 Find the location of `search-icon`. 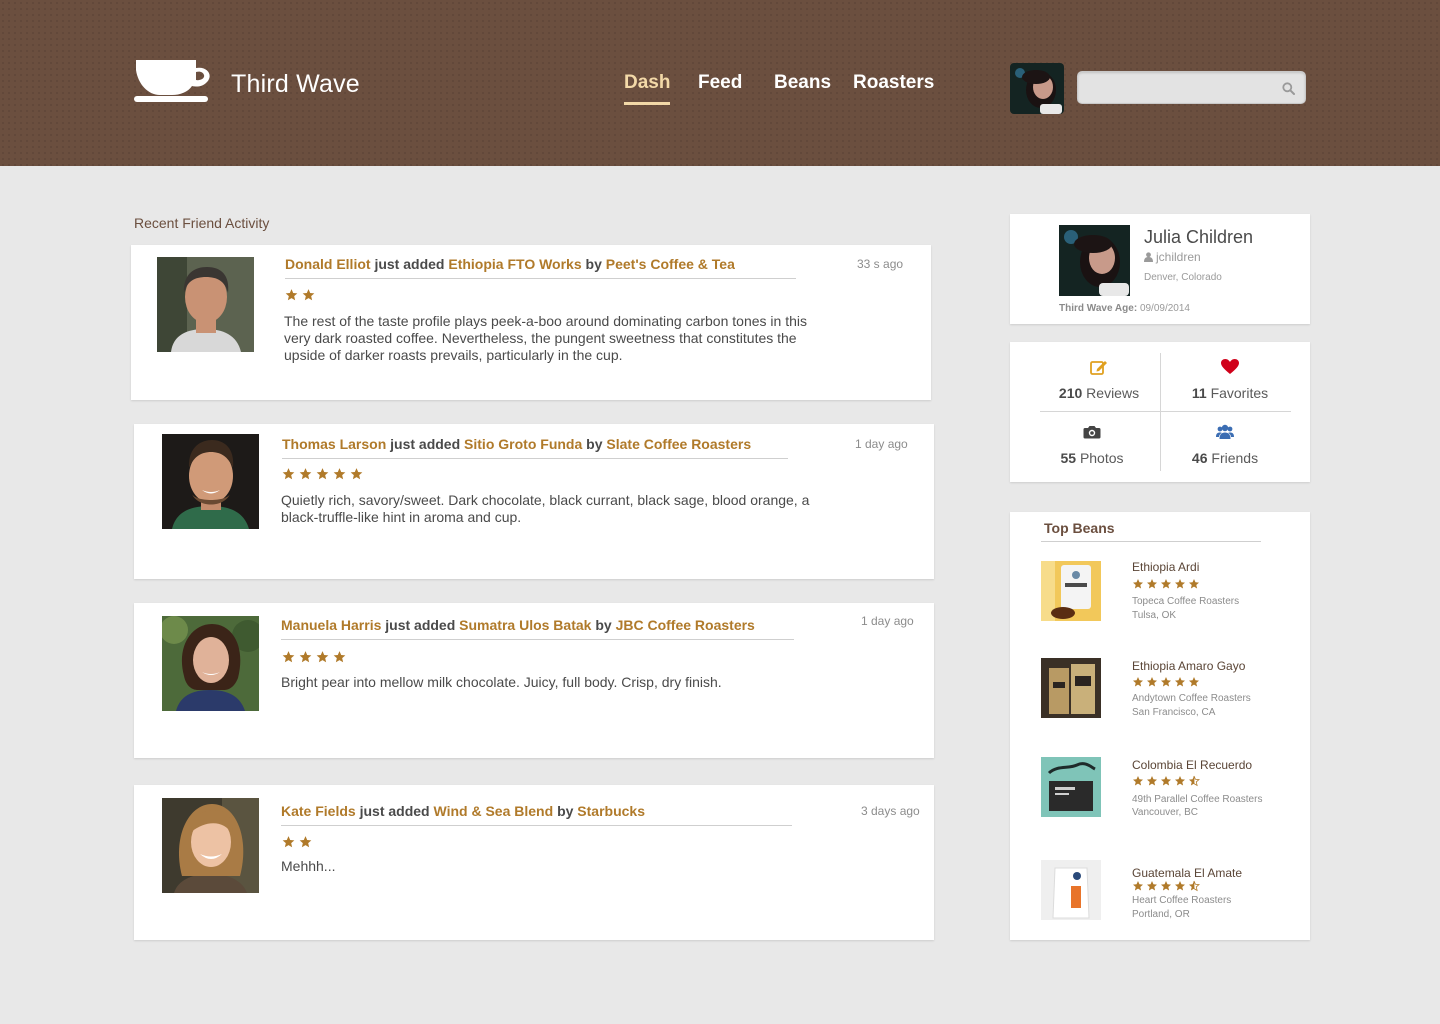

search-icon is located at coordinates (1288, 88).